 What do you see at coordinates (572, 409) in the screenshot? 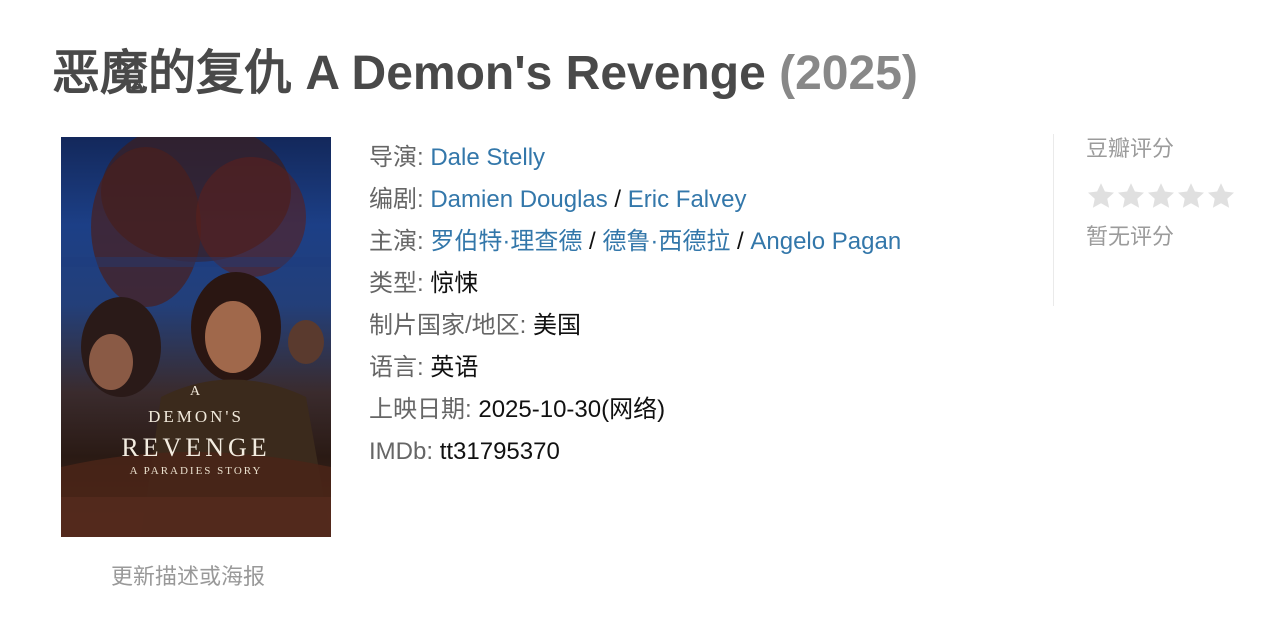
I see `release-date-value: 2025-10-30(网络)` at bounding box center [572, 409].